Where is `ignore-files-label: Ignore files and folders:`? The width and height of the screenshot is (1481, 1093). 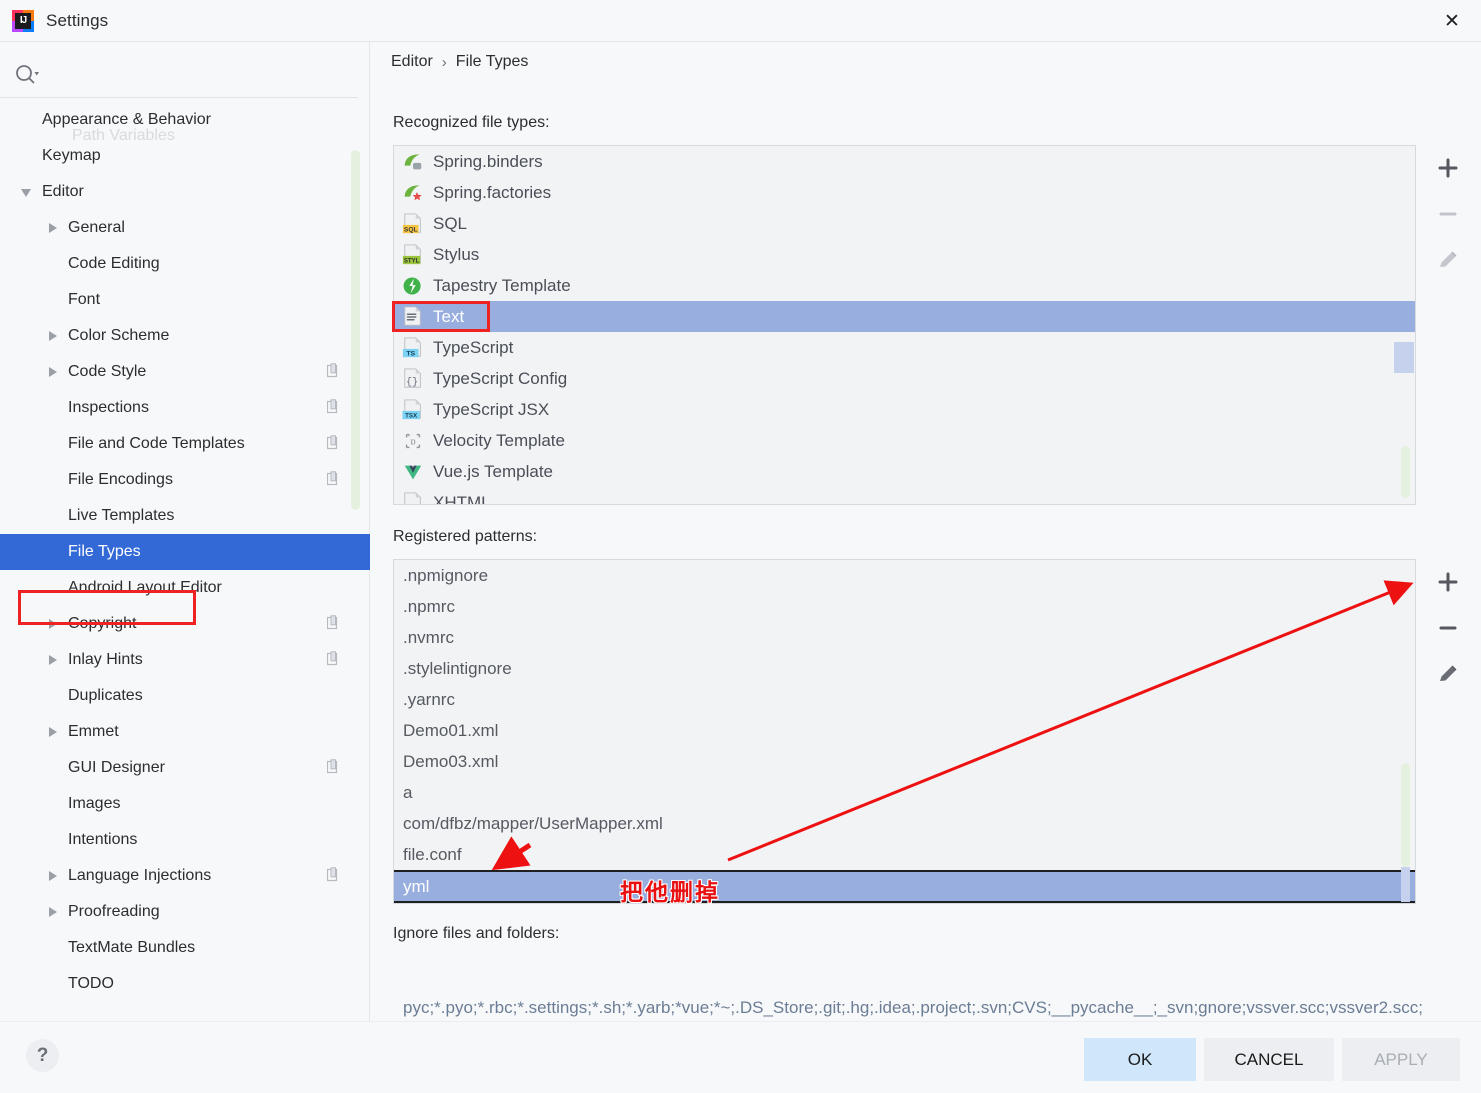 ignore-files-label: Ignore files and folders: is located at coordinates (476, 933).